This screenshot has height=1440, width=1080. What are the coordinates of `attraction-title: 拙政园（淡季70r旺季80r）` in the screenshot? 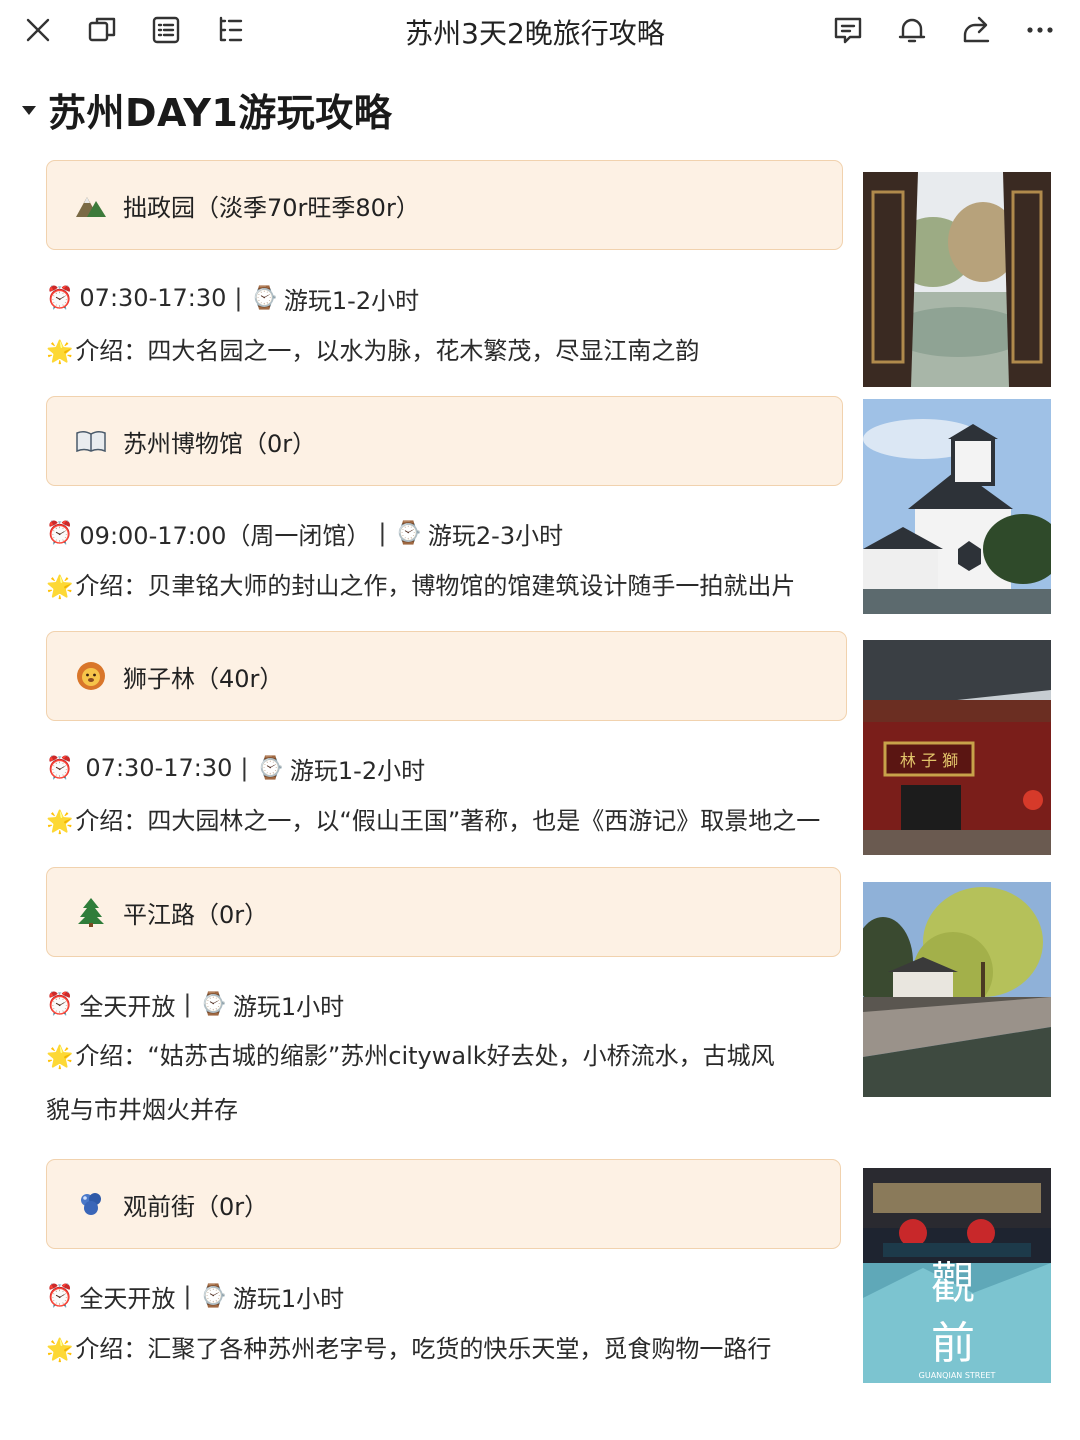 It's located at (271, 207).